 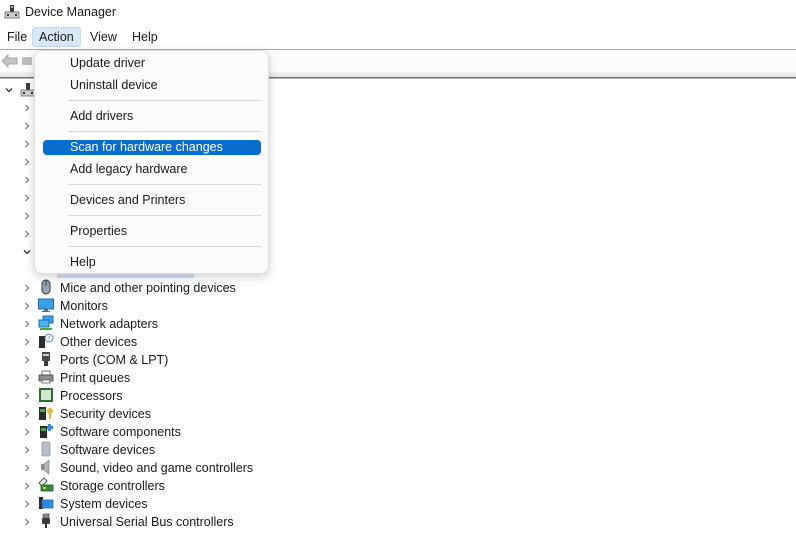 What do you see at coordinates (152, 147) in the screenshot?
I see `menu-item-scan-hardware-changes: Scan for hardware changes` at bounding box center [152, 147].